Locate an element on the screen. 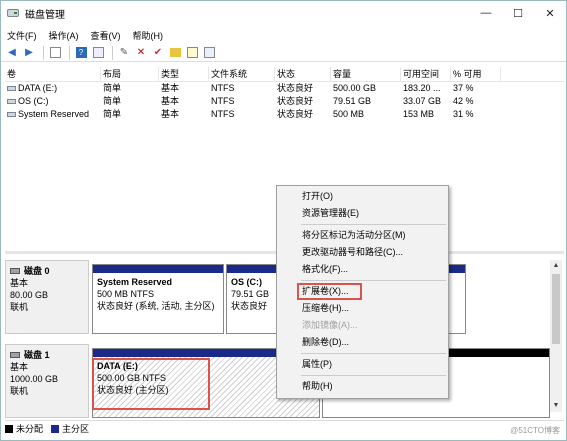 The image size is (567, 441). close-button: ✕ is located at coordinates (550, 13).